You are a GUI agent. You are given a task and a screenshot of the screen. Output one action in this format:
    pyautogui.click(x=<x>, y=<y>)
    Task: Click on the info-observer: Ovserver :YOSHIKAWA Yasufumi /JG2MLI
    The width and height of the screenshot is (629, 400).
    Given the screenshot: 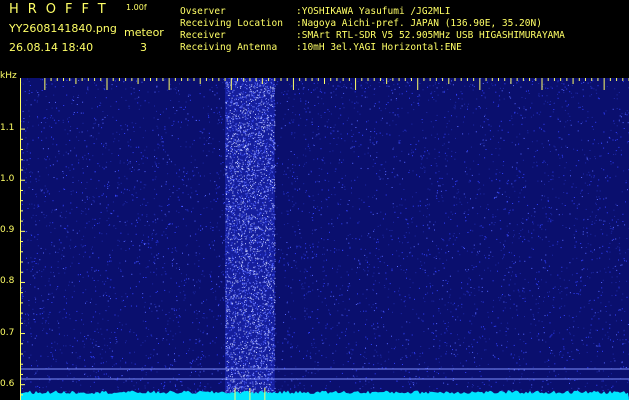 What is the action you would take?
    pyautogui.click(x=315, y=11)
    